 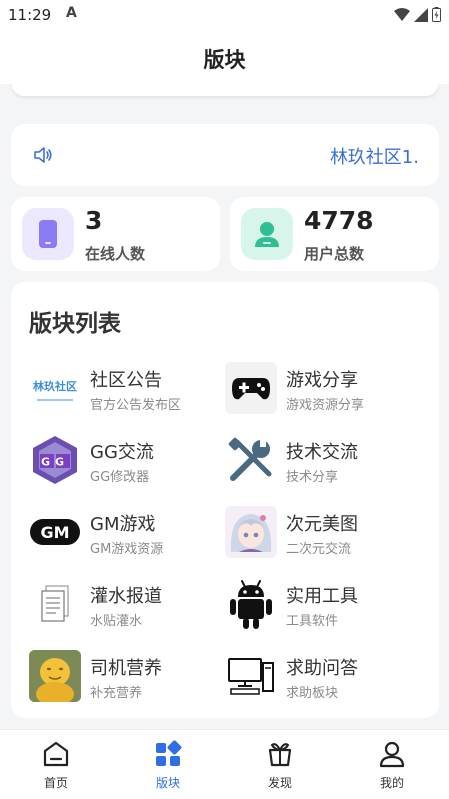 What do you see at coordinates (251, 676) in the screenshot?
I see `computer-icon` at bounding box center [251, 676].